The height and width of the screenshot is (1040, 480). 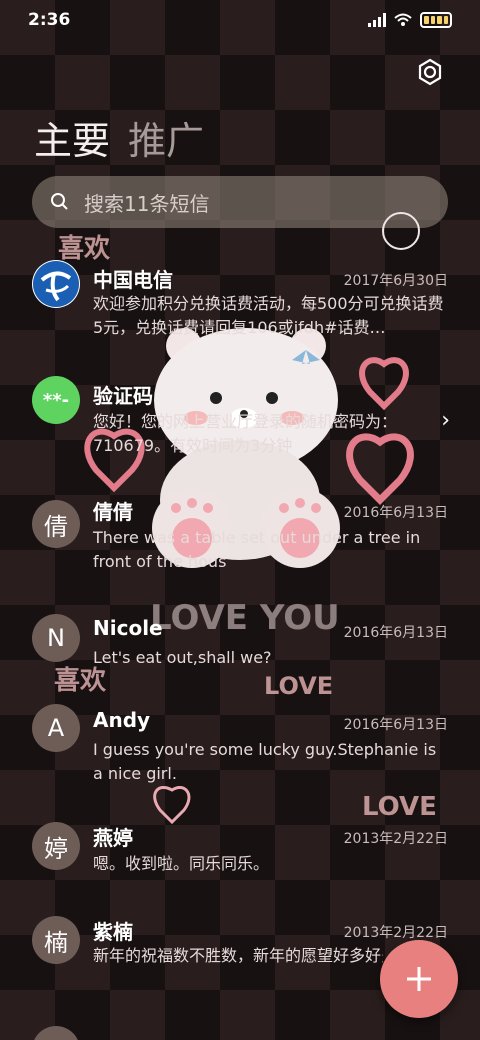 What do you see at coordinates (181, 863) in the screenshot?
I see `message-preview: 嗯。收到啦。同乐同乐。` at bounding box center [181, 863].